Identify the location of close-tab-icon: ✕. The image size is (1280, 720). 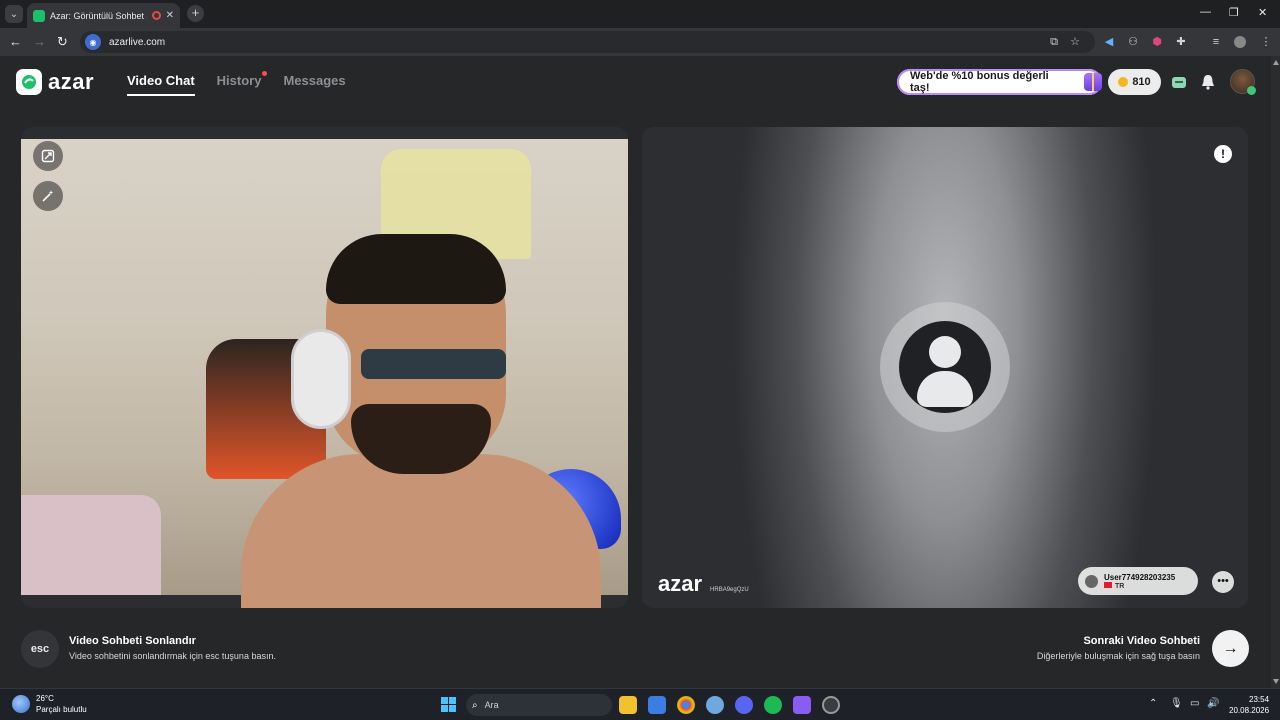
(170, 15).